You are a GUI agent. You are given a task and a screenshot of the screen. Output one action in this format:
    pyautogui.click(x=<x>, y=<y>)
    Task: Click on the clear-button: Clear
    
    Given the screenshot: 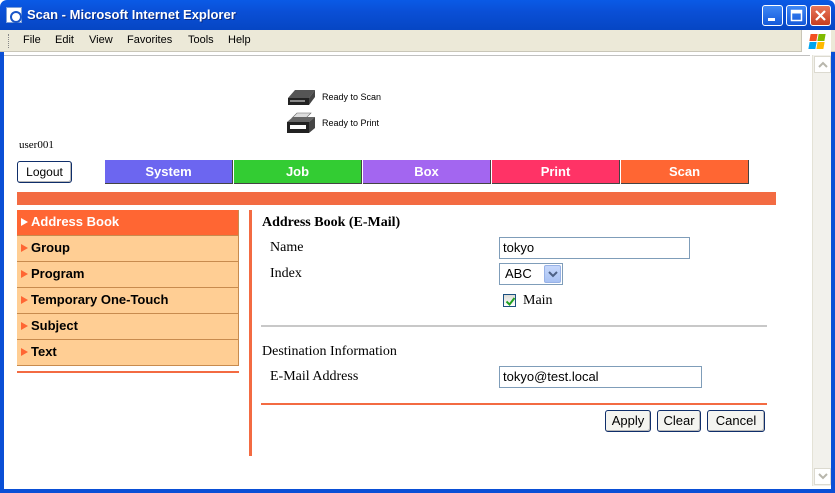 What is the action you would take?
    pyautogui.click(x=679, y=421)
    